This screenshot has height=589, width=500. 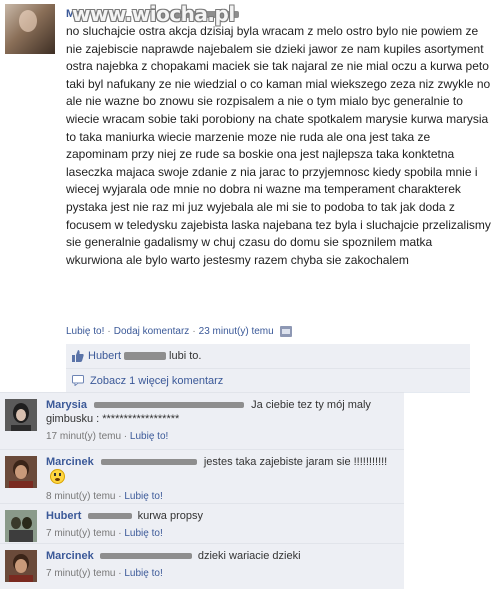 I want to click on avatar-highlight, so click(x=28, y=21).